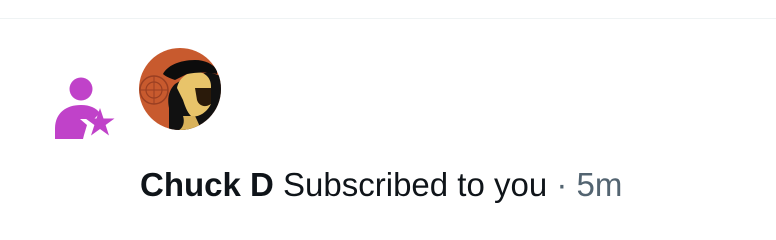 Image resolution: width=776 pixels, height=240 pixels. What do you see at coordinates (85, 108) in the screenshot?
I see `person-star-icon` at bounding box center [85, 108].